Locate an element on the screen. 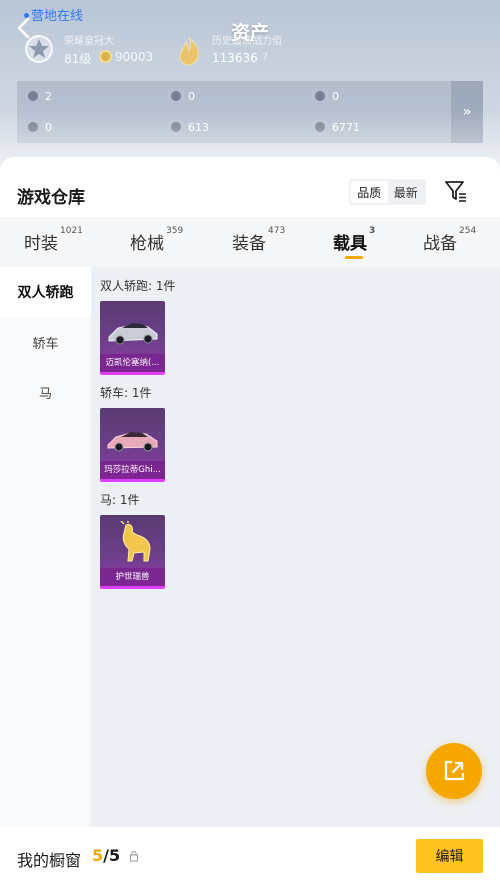  item-name: 护世瑞兽 is located at coordinates (132, 577).